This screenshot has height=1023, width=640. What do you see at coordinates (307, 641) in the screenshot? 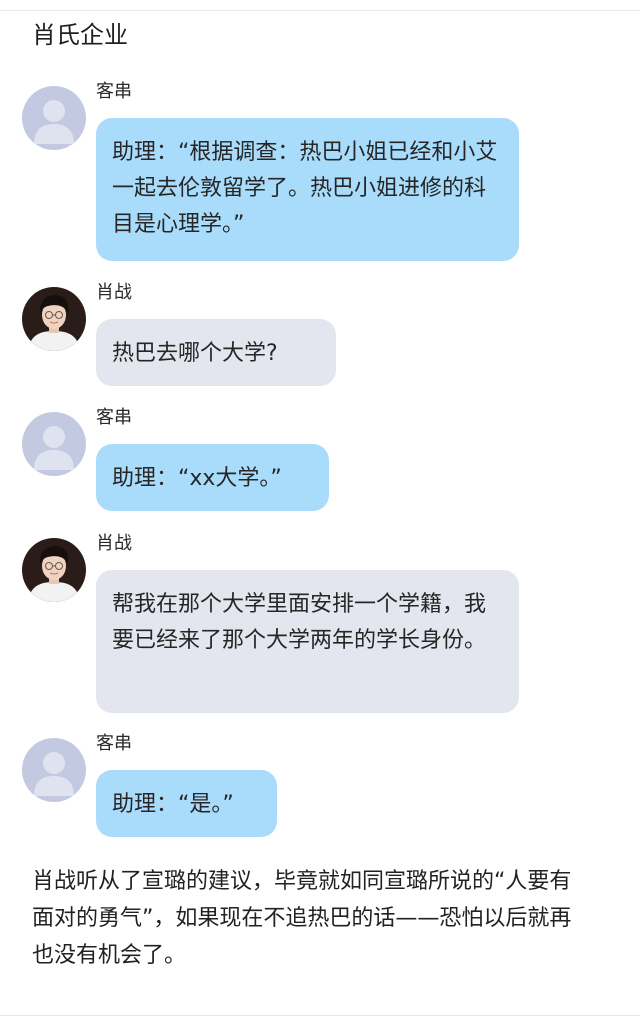
I see `message-bubble: 帮我在那个大学里面安排一个学籍，我要已经来了那个大学两年的学长身份。` at bounding box center [307, 641].